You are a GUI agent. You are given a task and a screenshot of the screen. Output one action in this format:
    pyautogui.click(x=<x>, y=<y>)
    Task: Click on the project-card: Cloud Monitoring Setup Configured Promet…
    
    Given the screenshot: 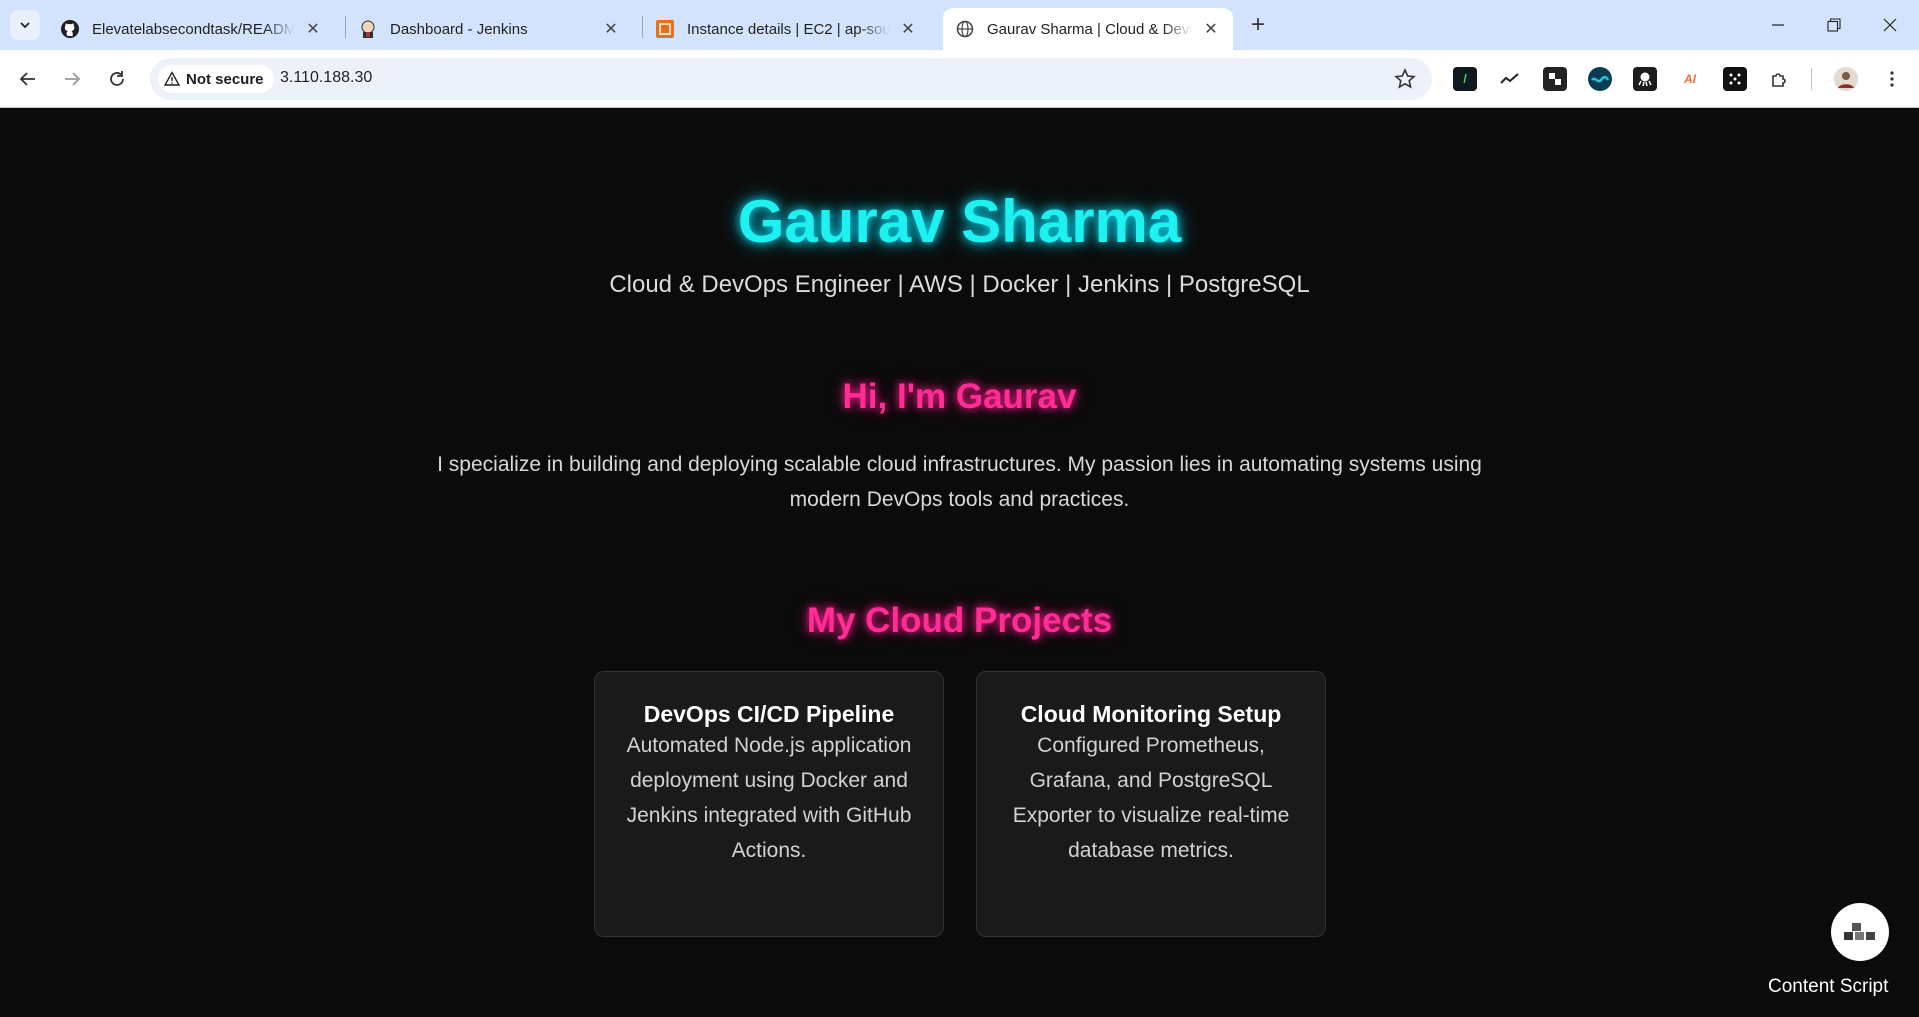 What is the action you would take?
    pyautogui.click(x=1151, y=804)
    